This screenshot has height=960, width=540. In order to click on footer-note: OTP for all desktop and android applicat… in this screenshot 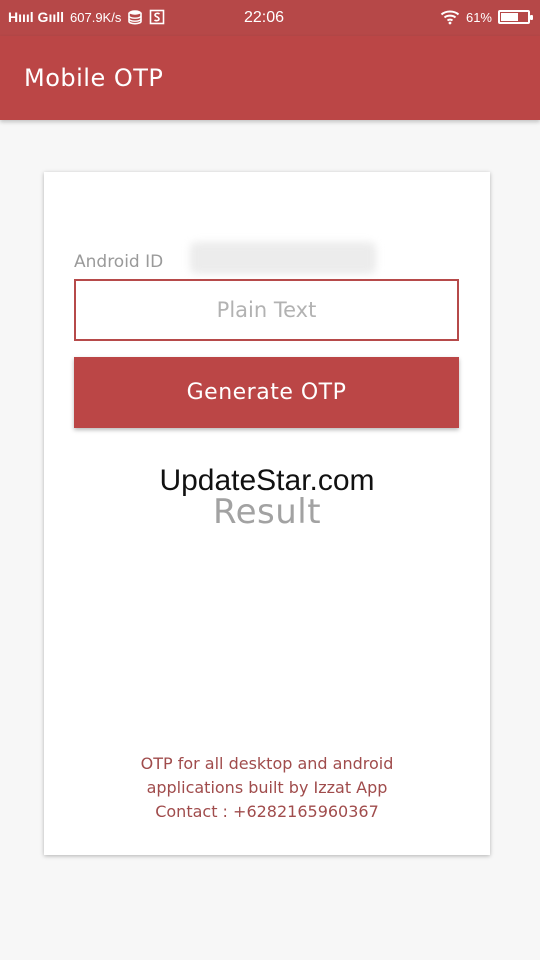, I will do `click(267, 788)`.